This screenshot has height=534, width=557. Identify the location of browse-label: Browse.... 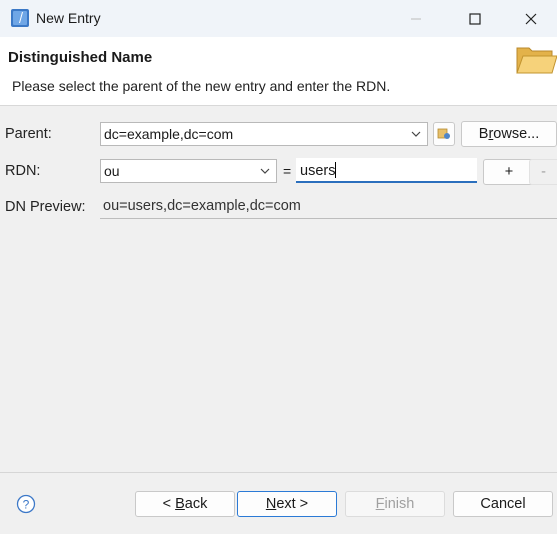
(509, 134).